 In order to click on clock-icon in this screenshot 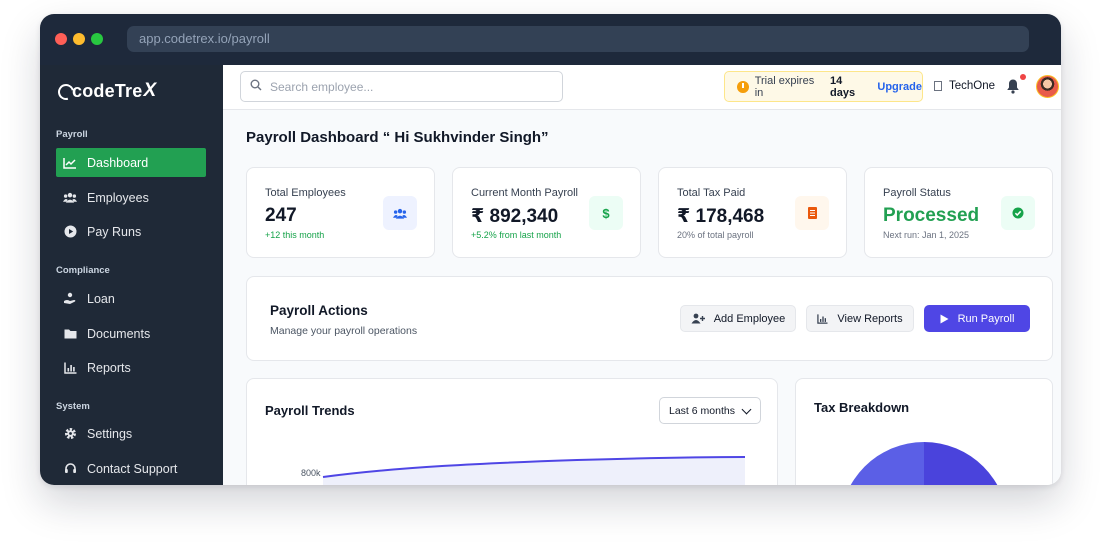, I will do `click(743, 86)`.